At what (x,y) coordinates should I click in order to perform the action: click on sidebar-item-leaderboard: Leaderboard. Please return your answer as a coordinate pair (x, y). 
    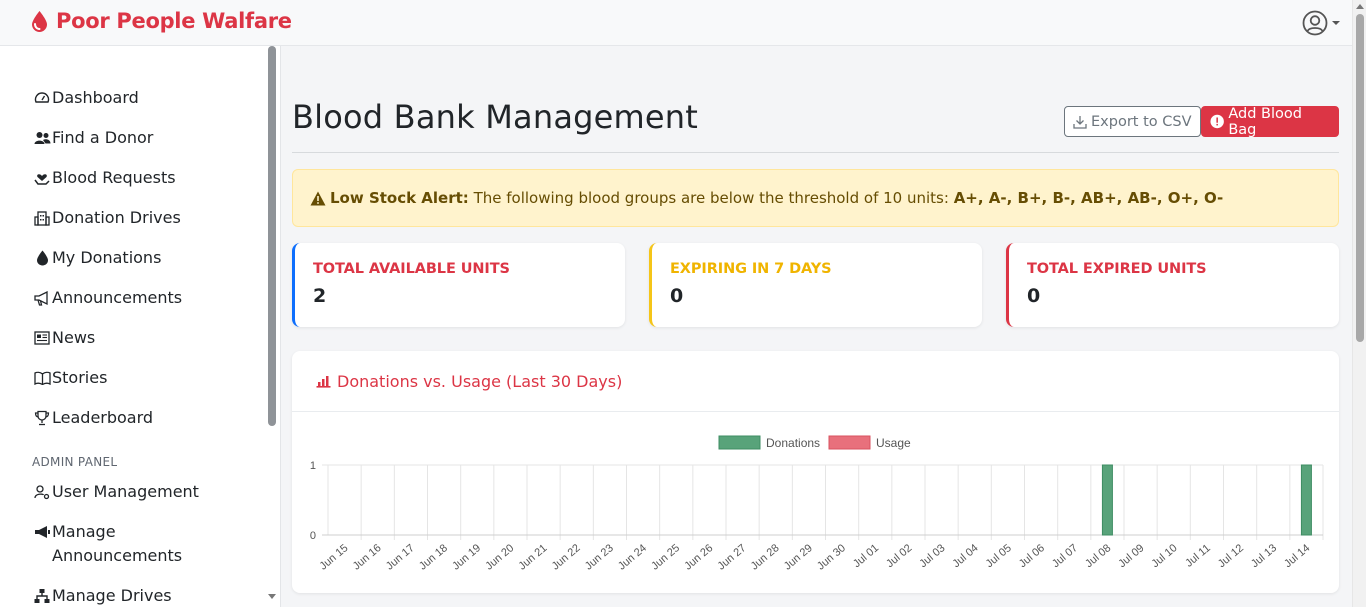
    Looking at the image, I should click on (140, 426).